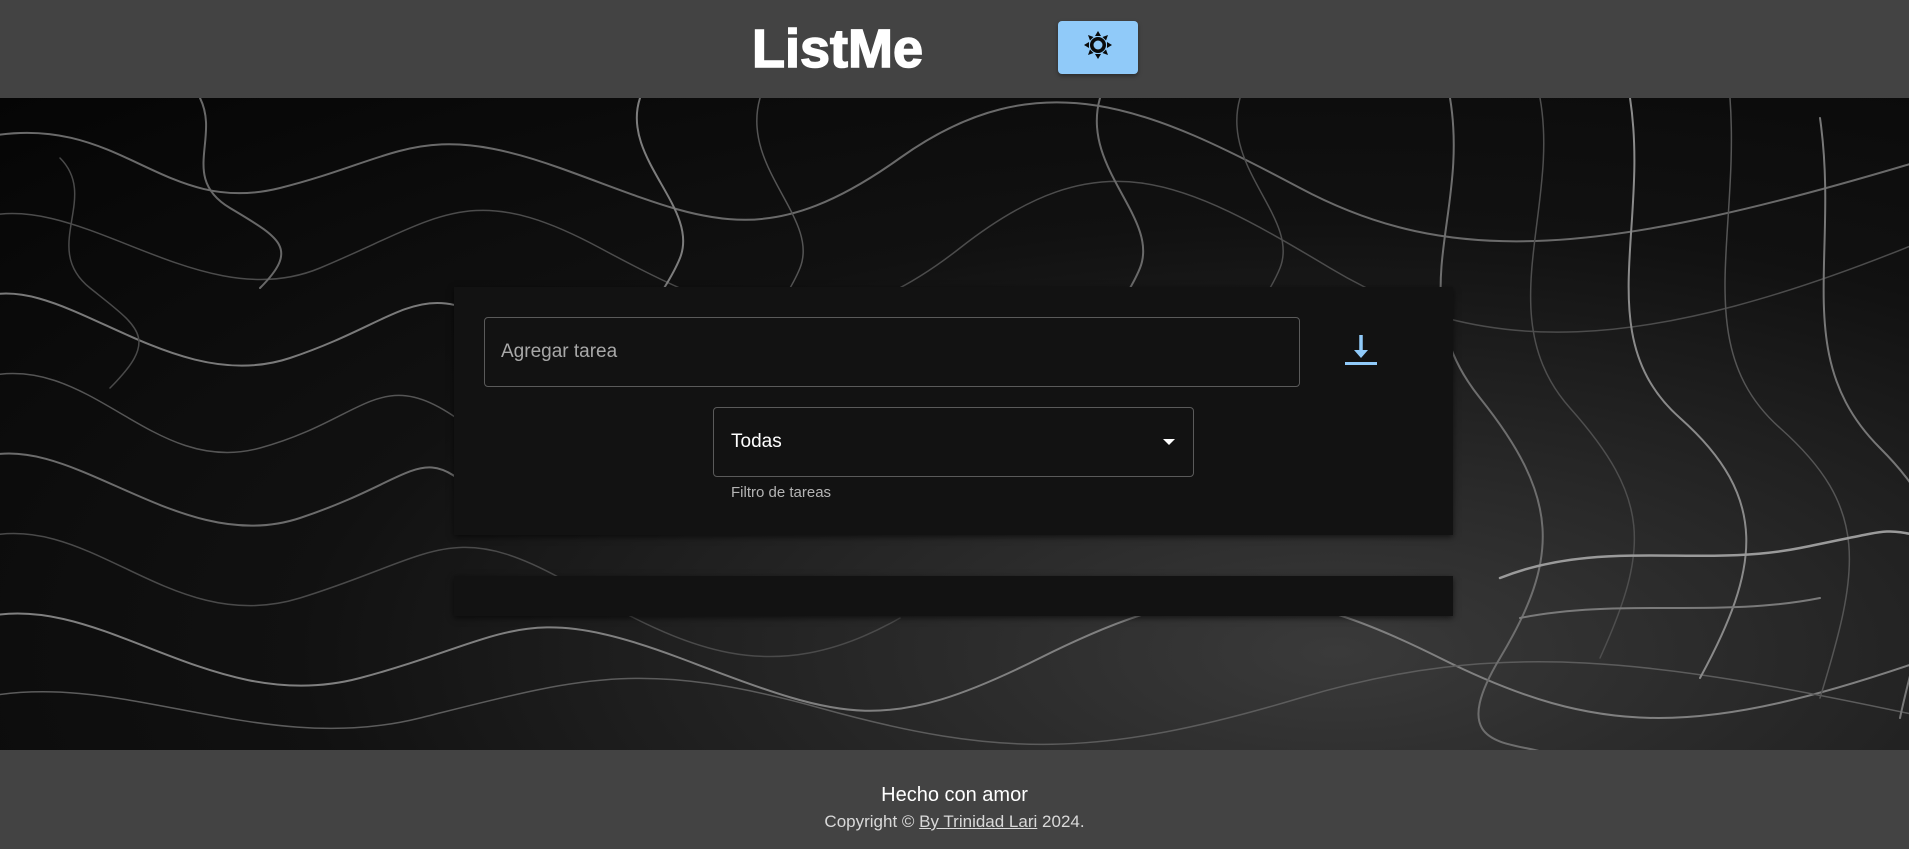  I want to click on theme-toggle-button, so click(1098, 47).